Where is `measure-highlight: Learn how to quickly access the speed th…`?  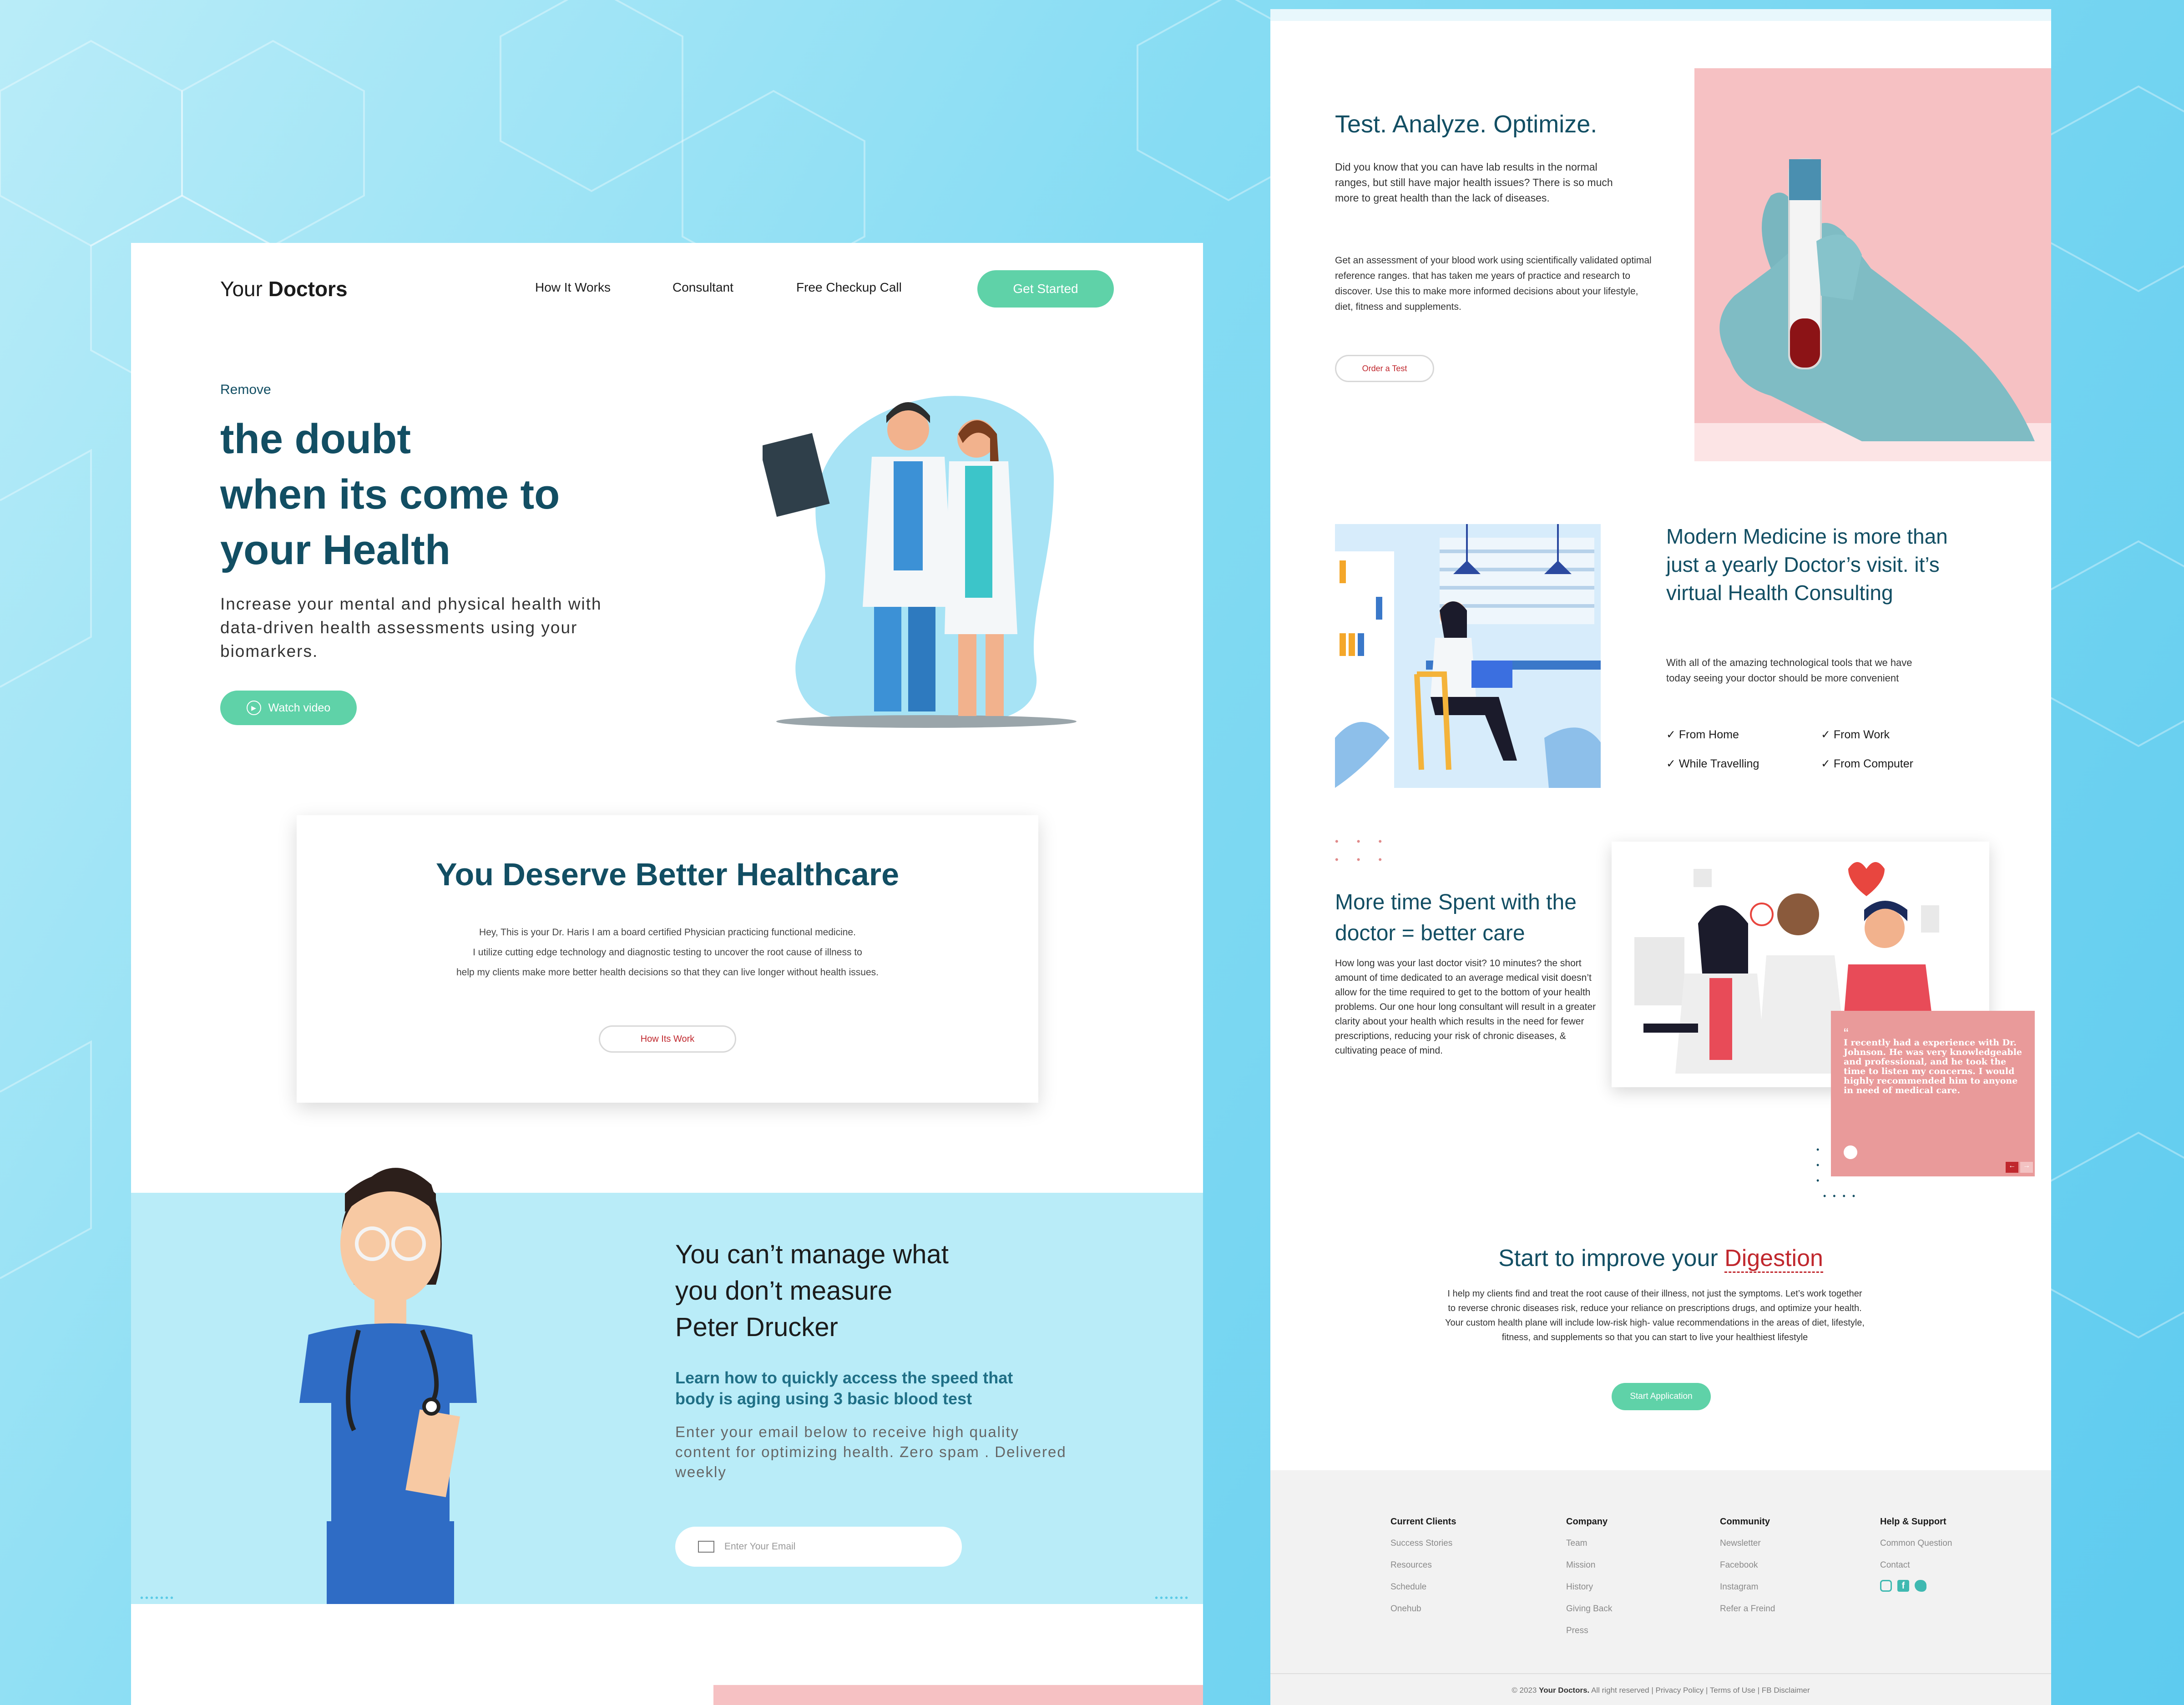 measure-highlight: Learn how to quickly access the speed th… is located at coordinates (844, 1388).